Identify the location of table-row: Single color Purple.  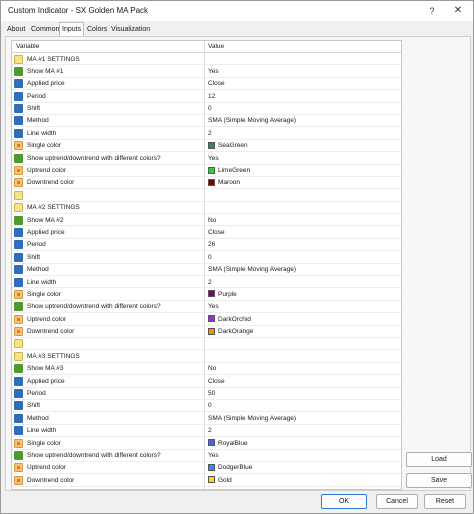
(206, 294).